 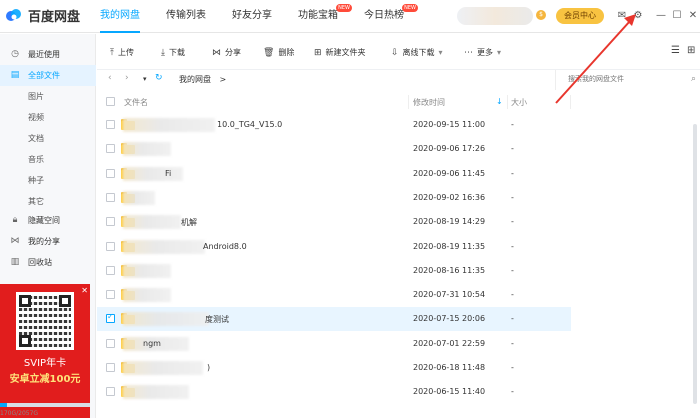 I want to click on modified-date: 2020-09-02 16:36, so click(x=449, y=197).